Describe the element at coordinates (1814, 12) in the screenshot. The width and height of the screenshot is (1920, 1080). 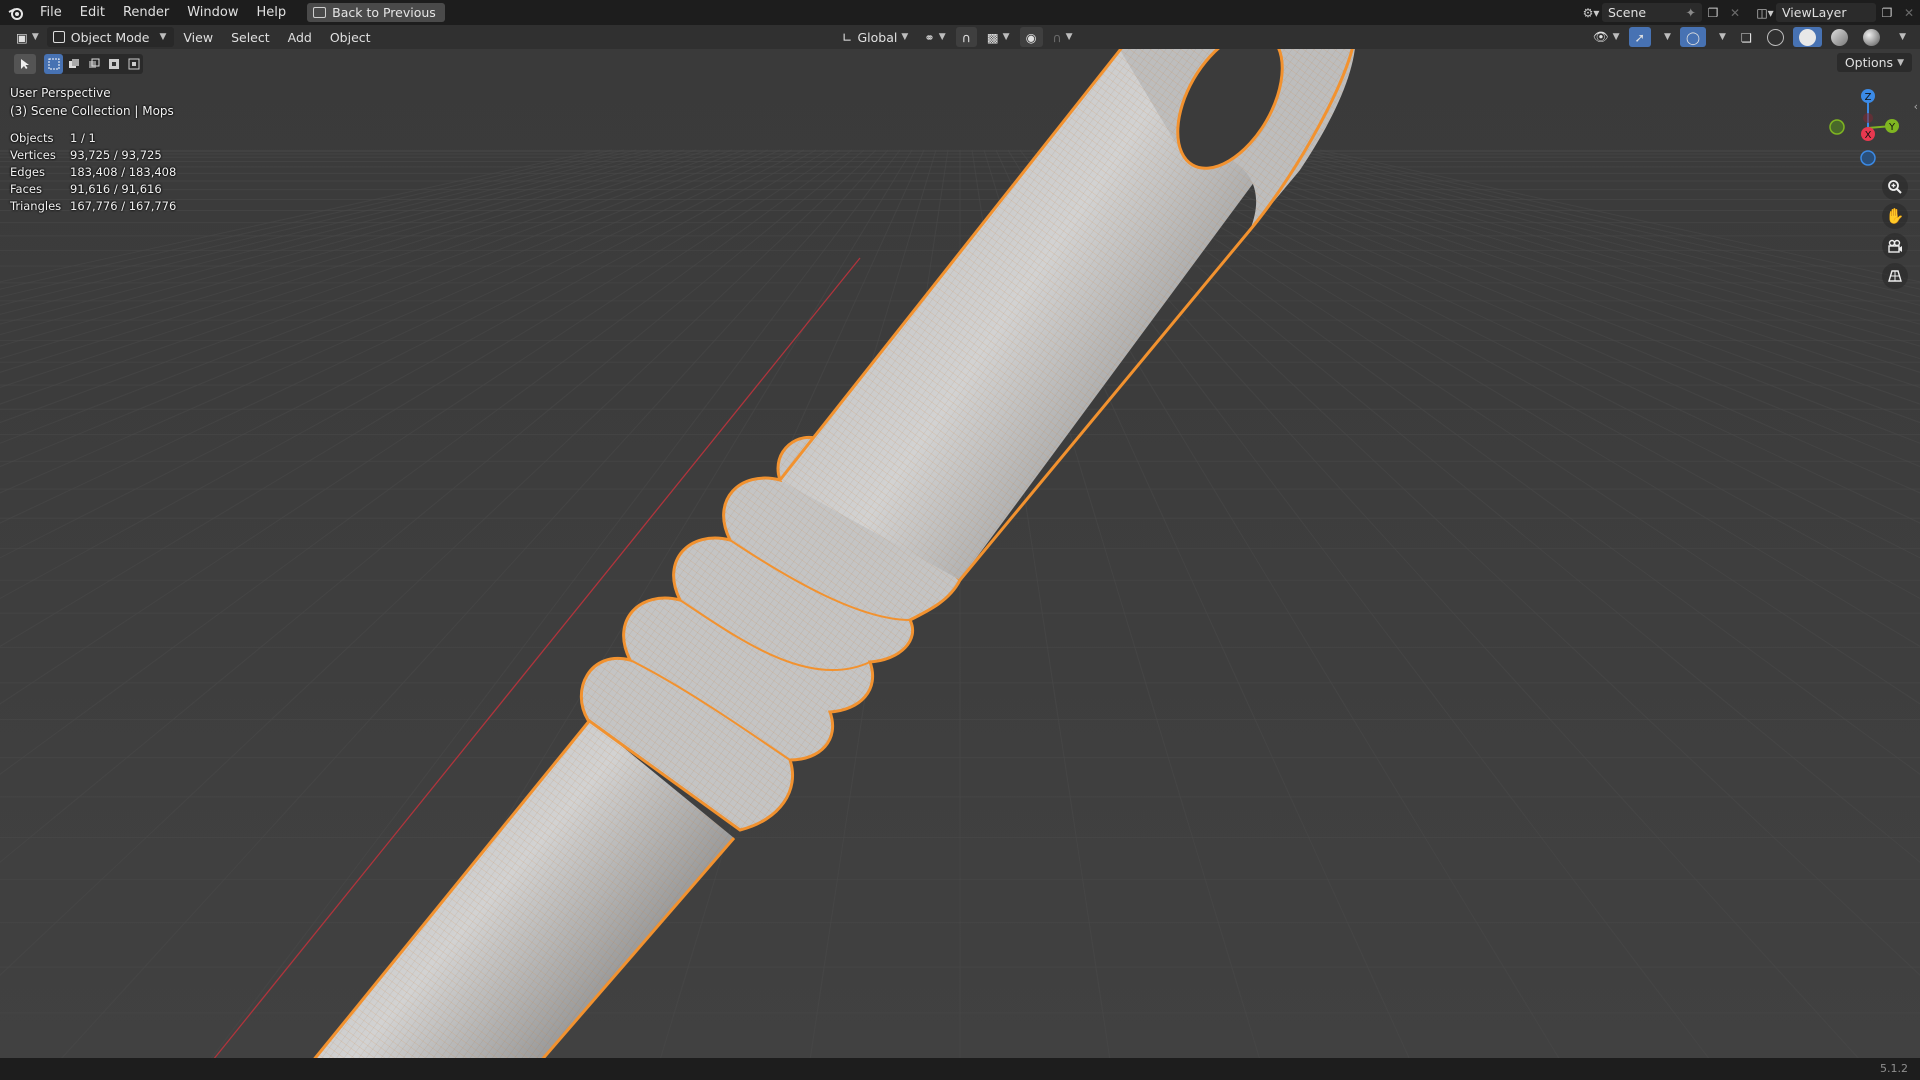
I see `viewlayer-name: ViewLayer` at that location.